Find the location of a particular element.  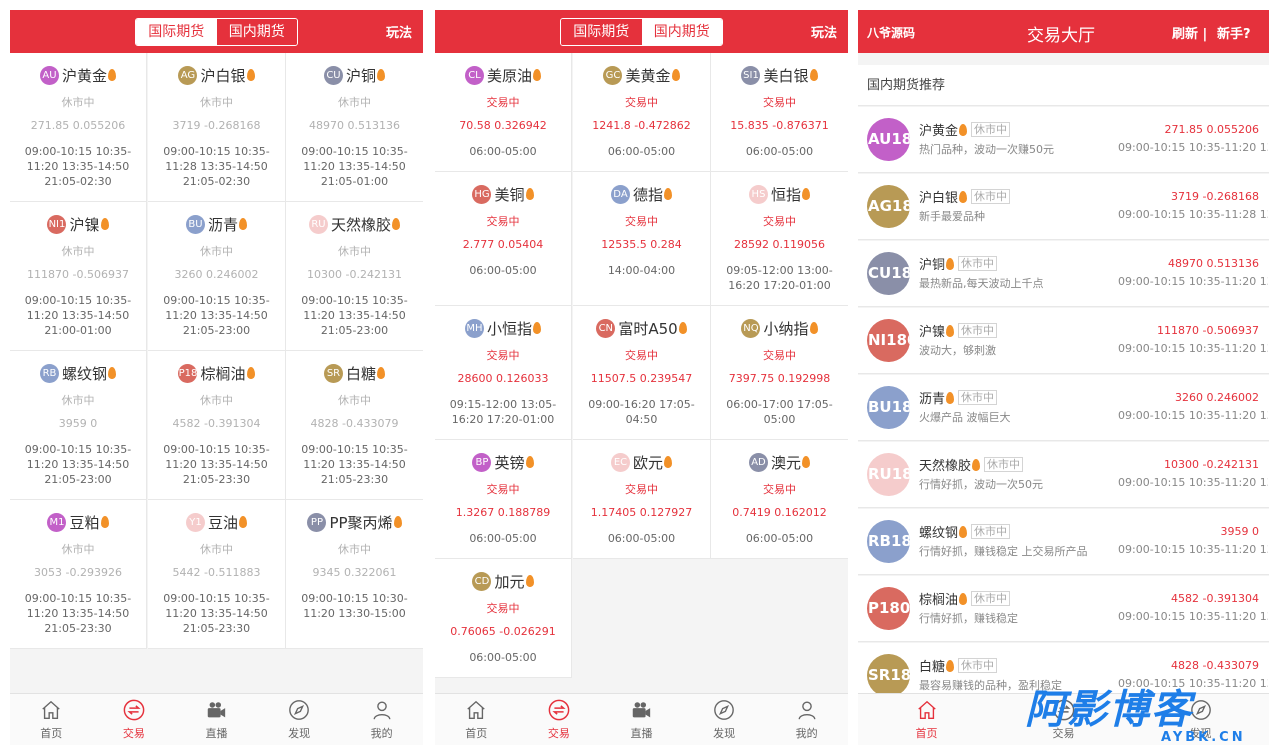

futures-cell: GC 美黄金 交易中 1241.8 -0.472862 06:00-05:00 is located at coordinates (642, 112).